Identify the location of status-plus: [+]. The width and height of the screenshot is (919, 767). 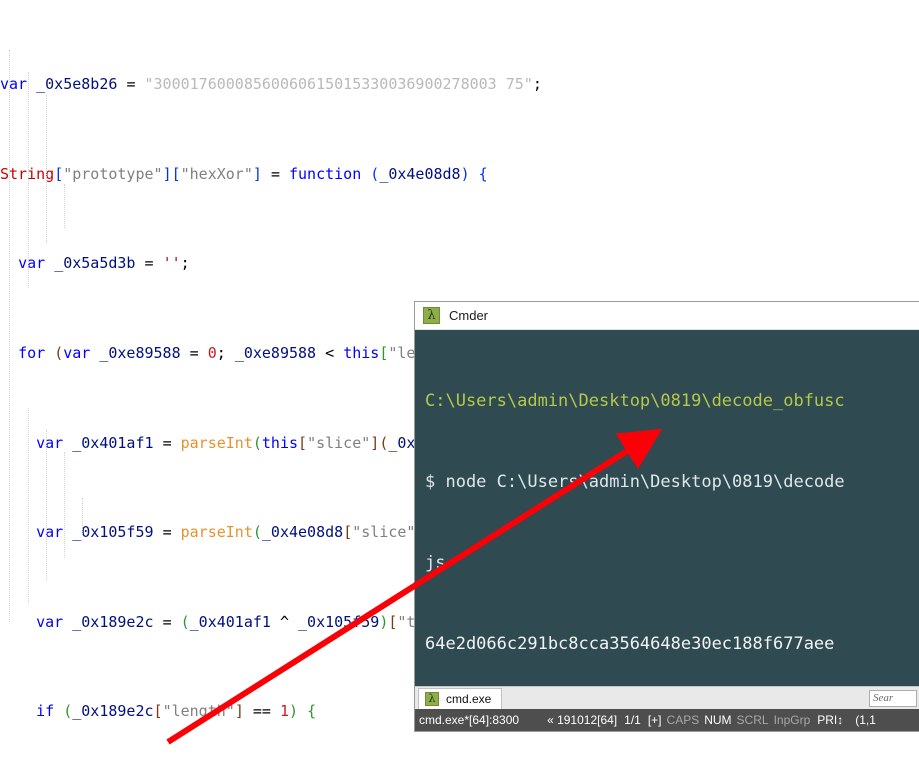
(654, 720).